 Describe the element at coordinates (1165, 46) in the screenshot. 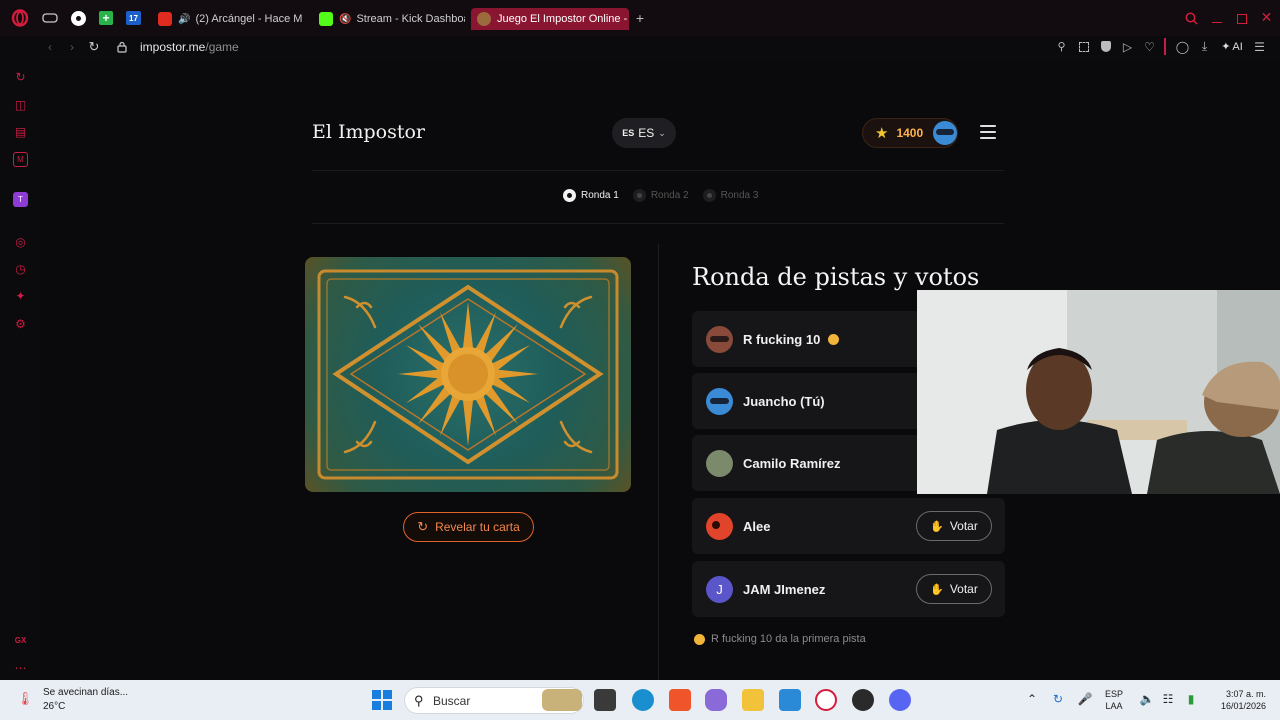

I see `toolbar-divider` at that location.